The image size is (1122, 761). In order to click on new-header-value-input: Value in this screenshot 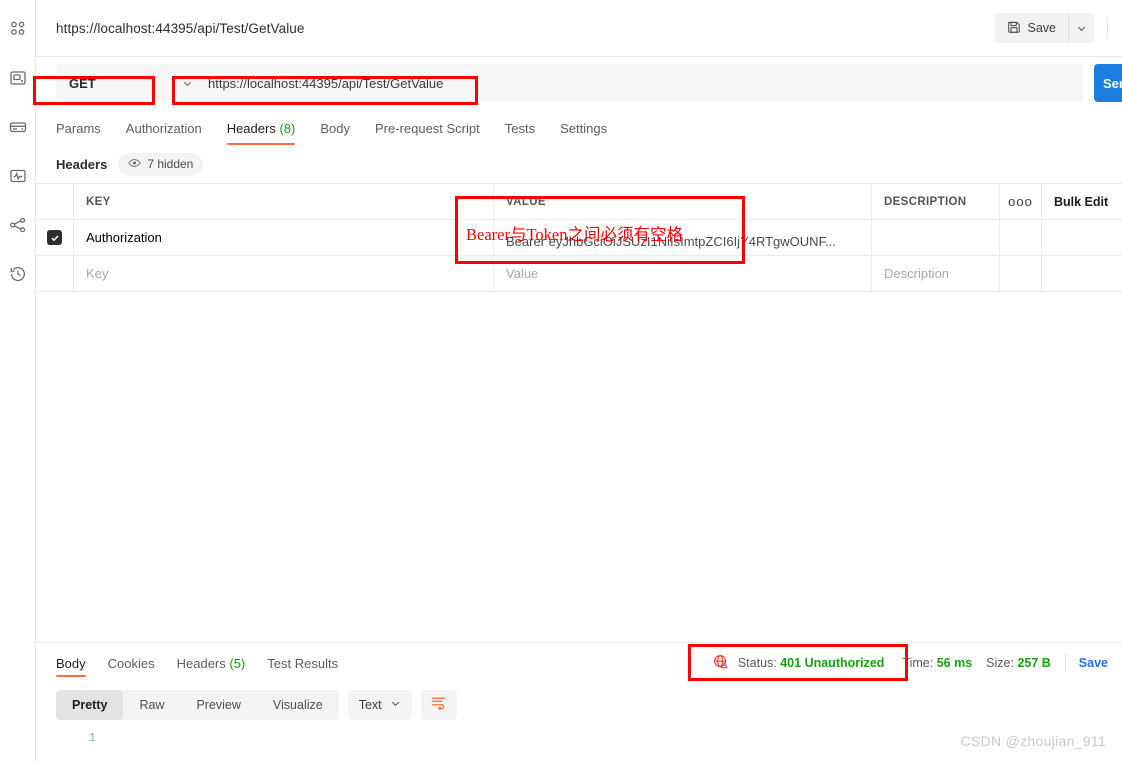, I will do `click(683, 273)`.